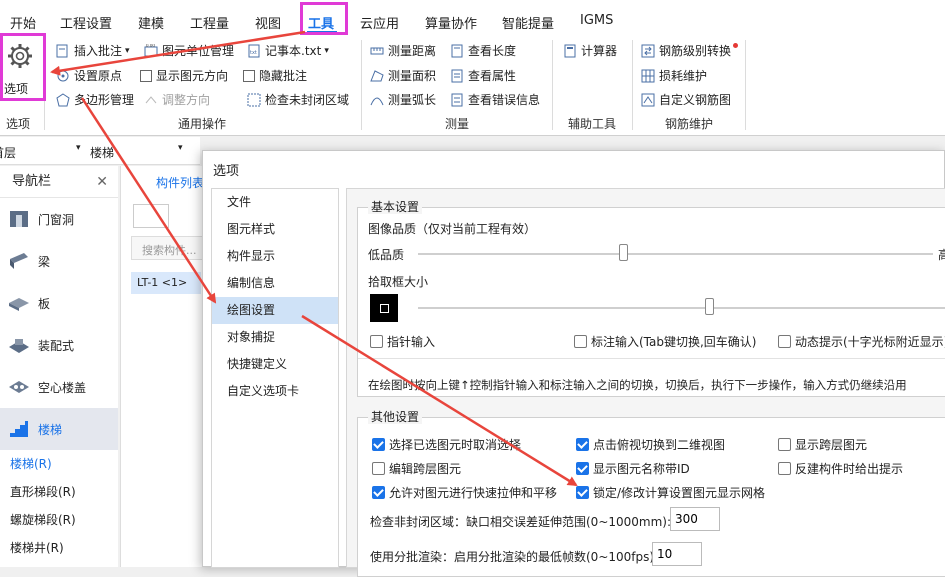 This screenshot has height=577, width=945. I want to click on category-compile-info: 编制信息, so click(275, 283).